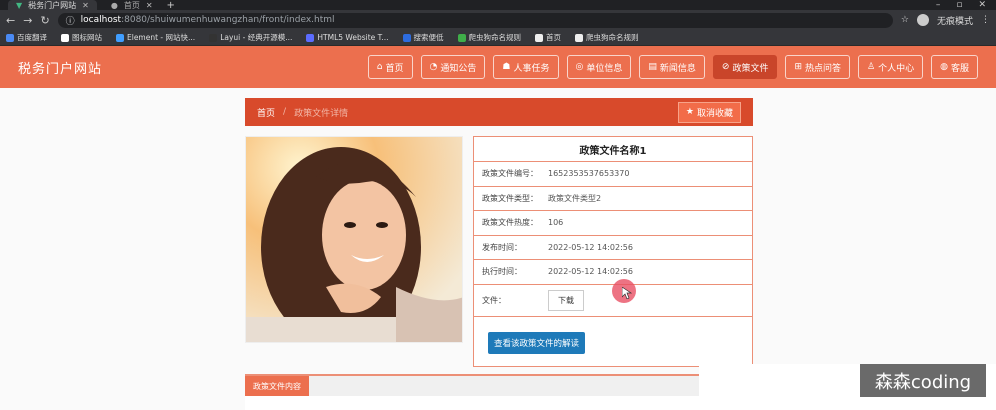 The height and width of the screenshot is (410, 996). What do you see at coordinates (613, 149) in the screenshot?
I see `policy-title: 政策文件名称1` at bounding box center [613, 149].